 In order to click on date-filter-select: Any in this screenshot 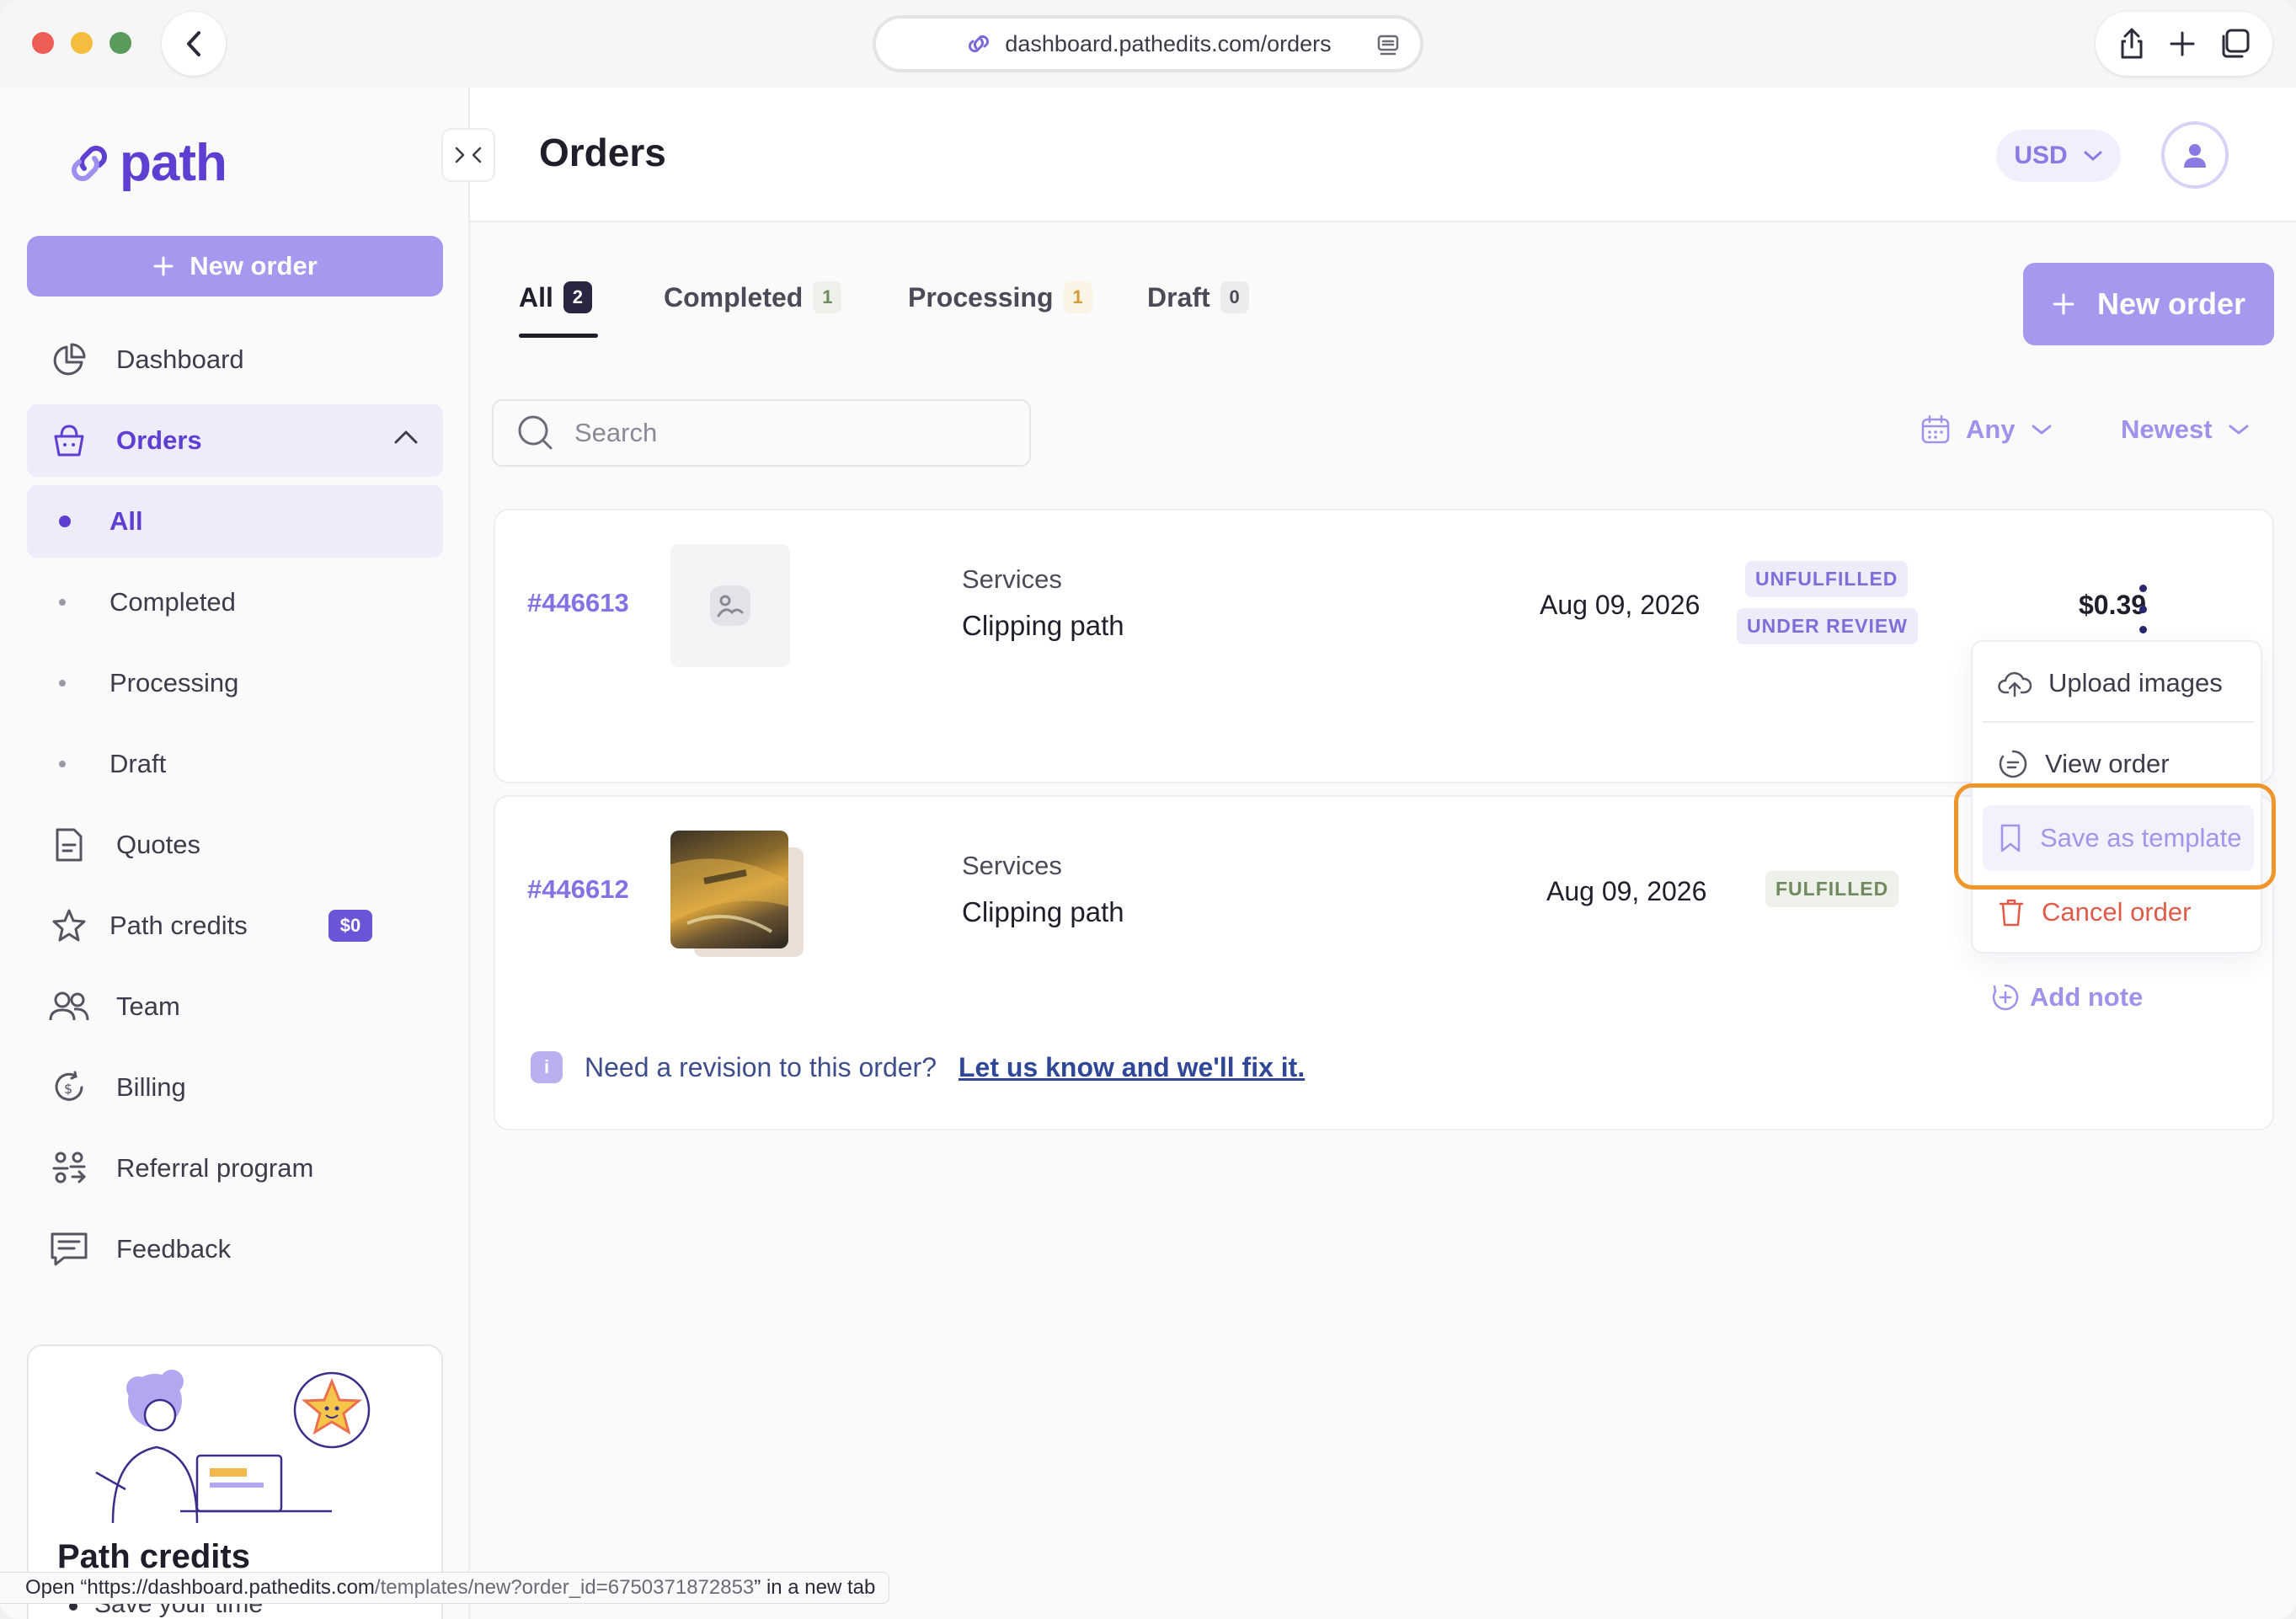, I will do `click(1986, 430)`.